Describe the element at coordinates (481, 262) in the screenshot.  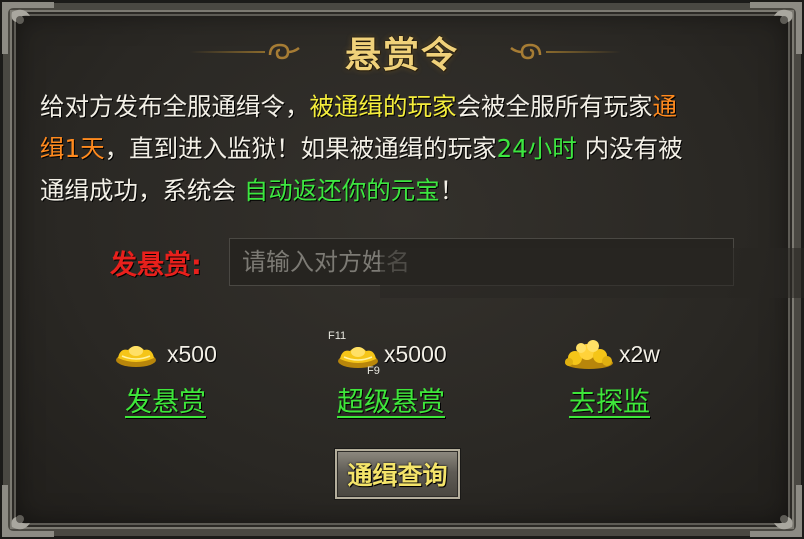
I see `target-name-input` at that location.